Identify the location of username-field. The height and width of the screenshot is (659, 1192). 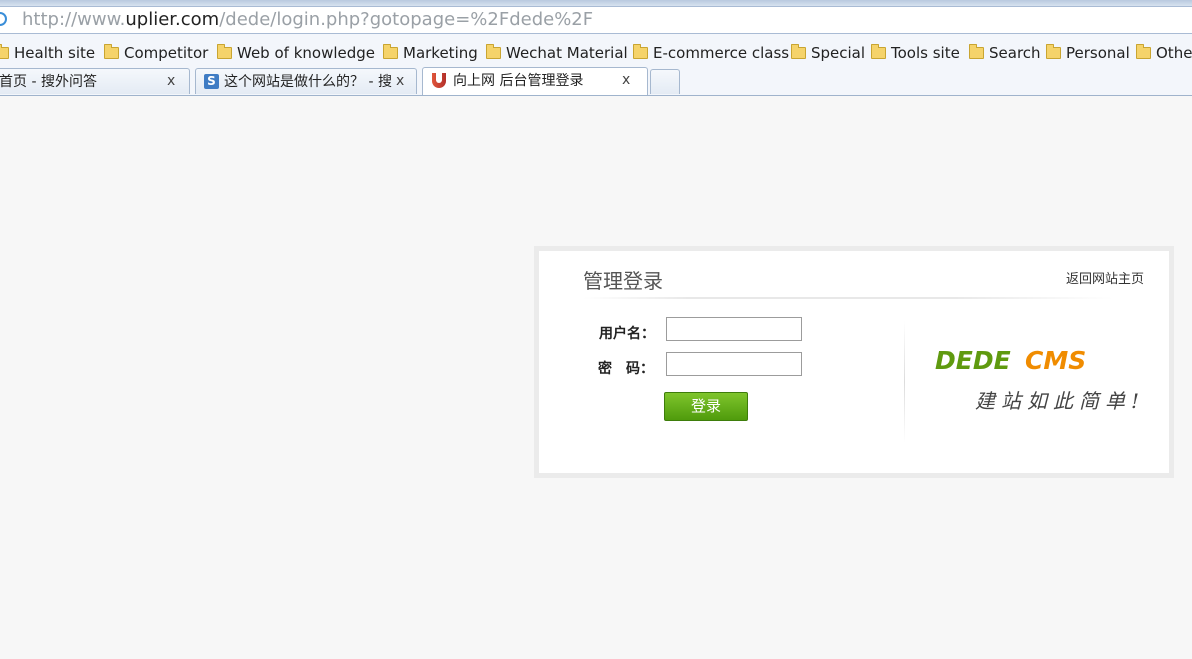
(734, 329).